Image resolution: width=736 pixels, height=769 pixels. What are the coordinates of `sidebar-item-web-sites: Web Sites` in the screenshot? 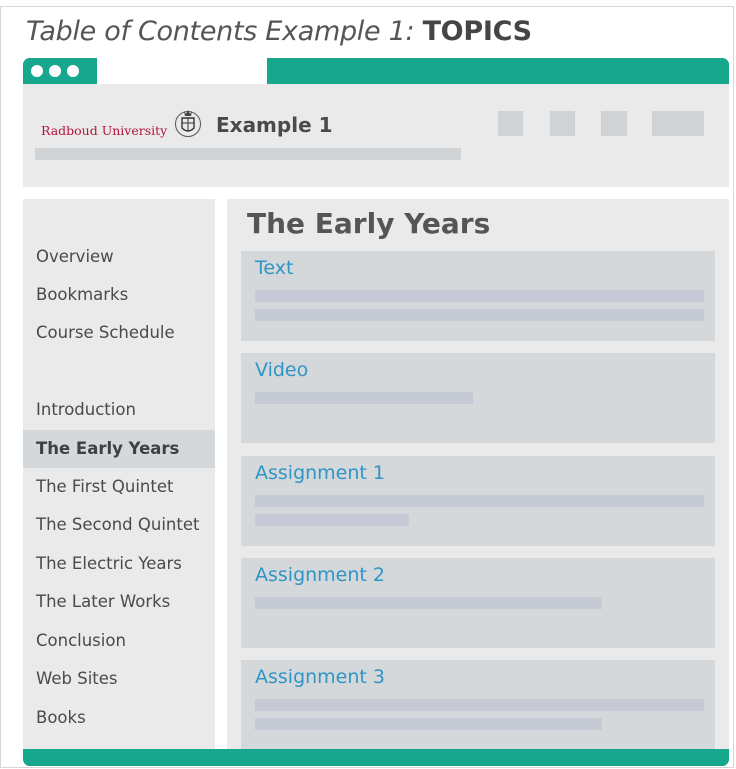 It's located at (119, 679).